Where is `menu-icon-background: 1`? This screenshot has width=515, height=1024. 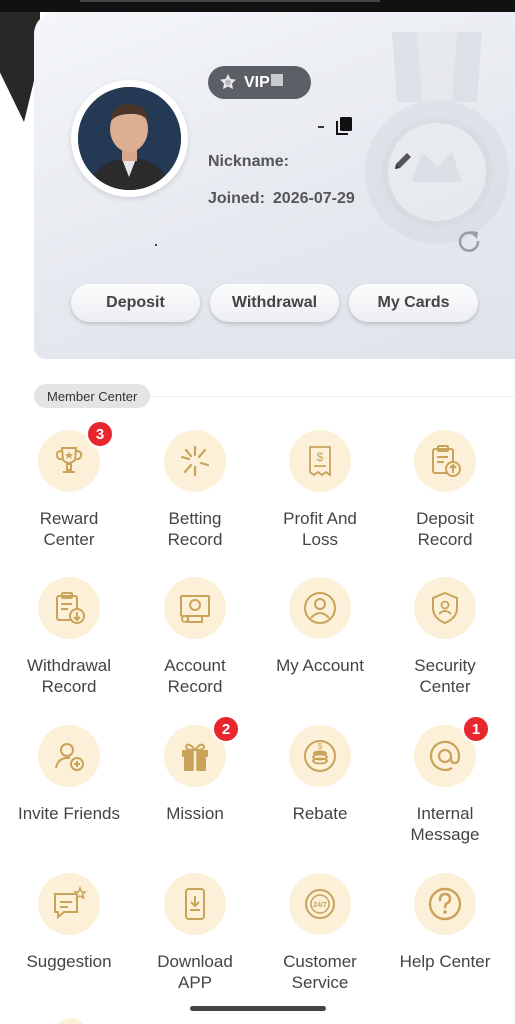
menu-icon-background: 1 is located at coordinates (452, 751).